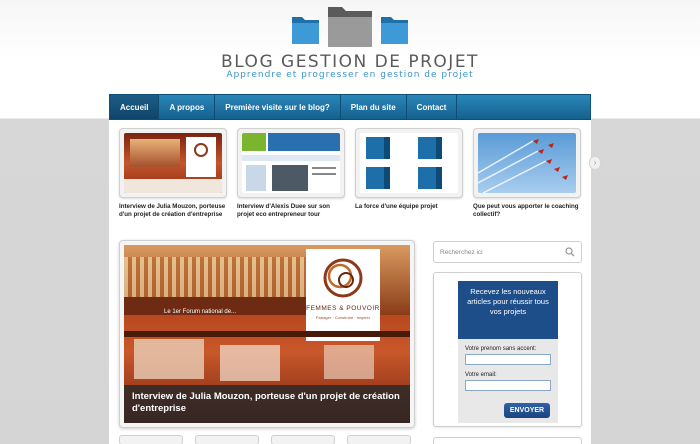  I want to click on carousel-next-icon: ›, so click(595, 163).